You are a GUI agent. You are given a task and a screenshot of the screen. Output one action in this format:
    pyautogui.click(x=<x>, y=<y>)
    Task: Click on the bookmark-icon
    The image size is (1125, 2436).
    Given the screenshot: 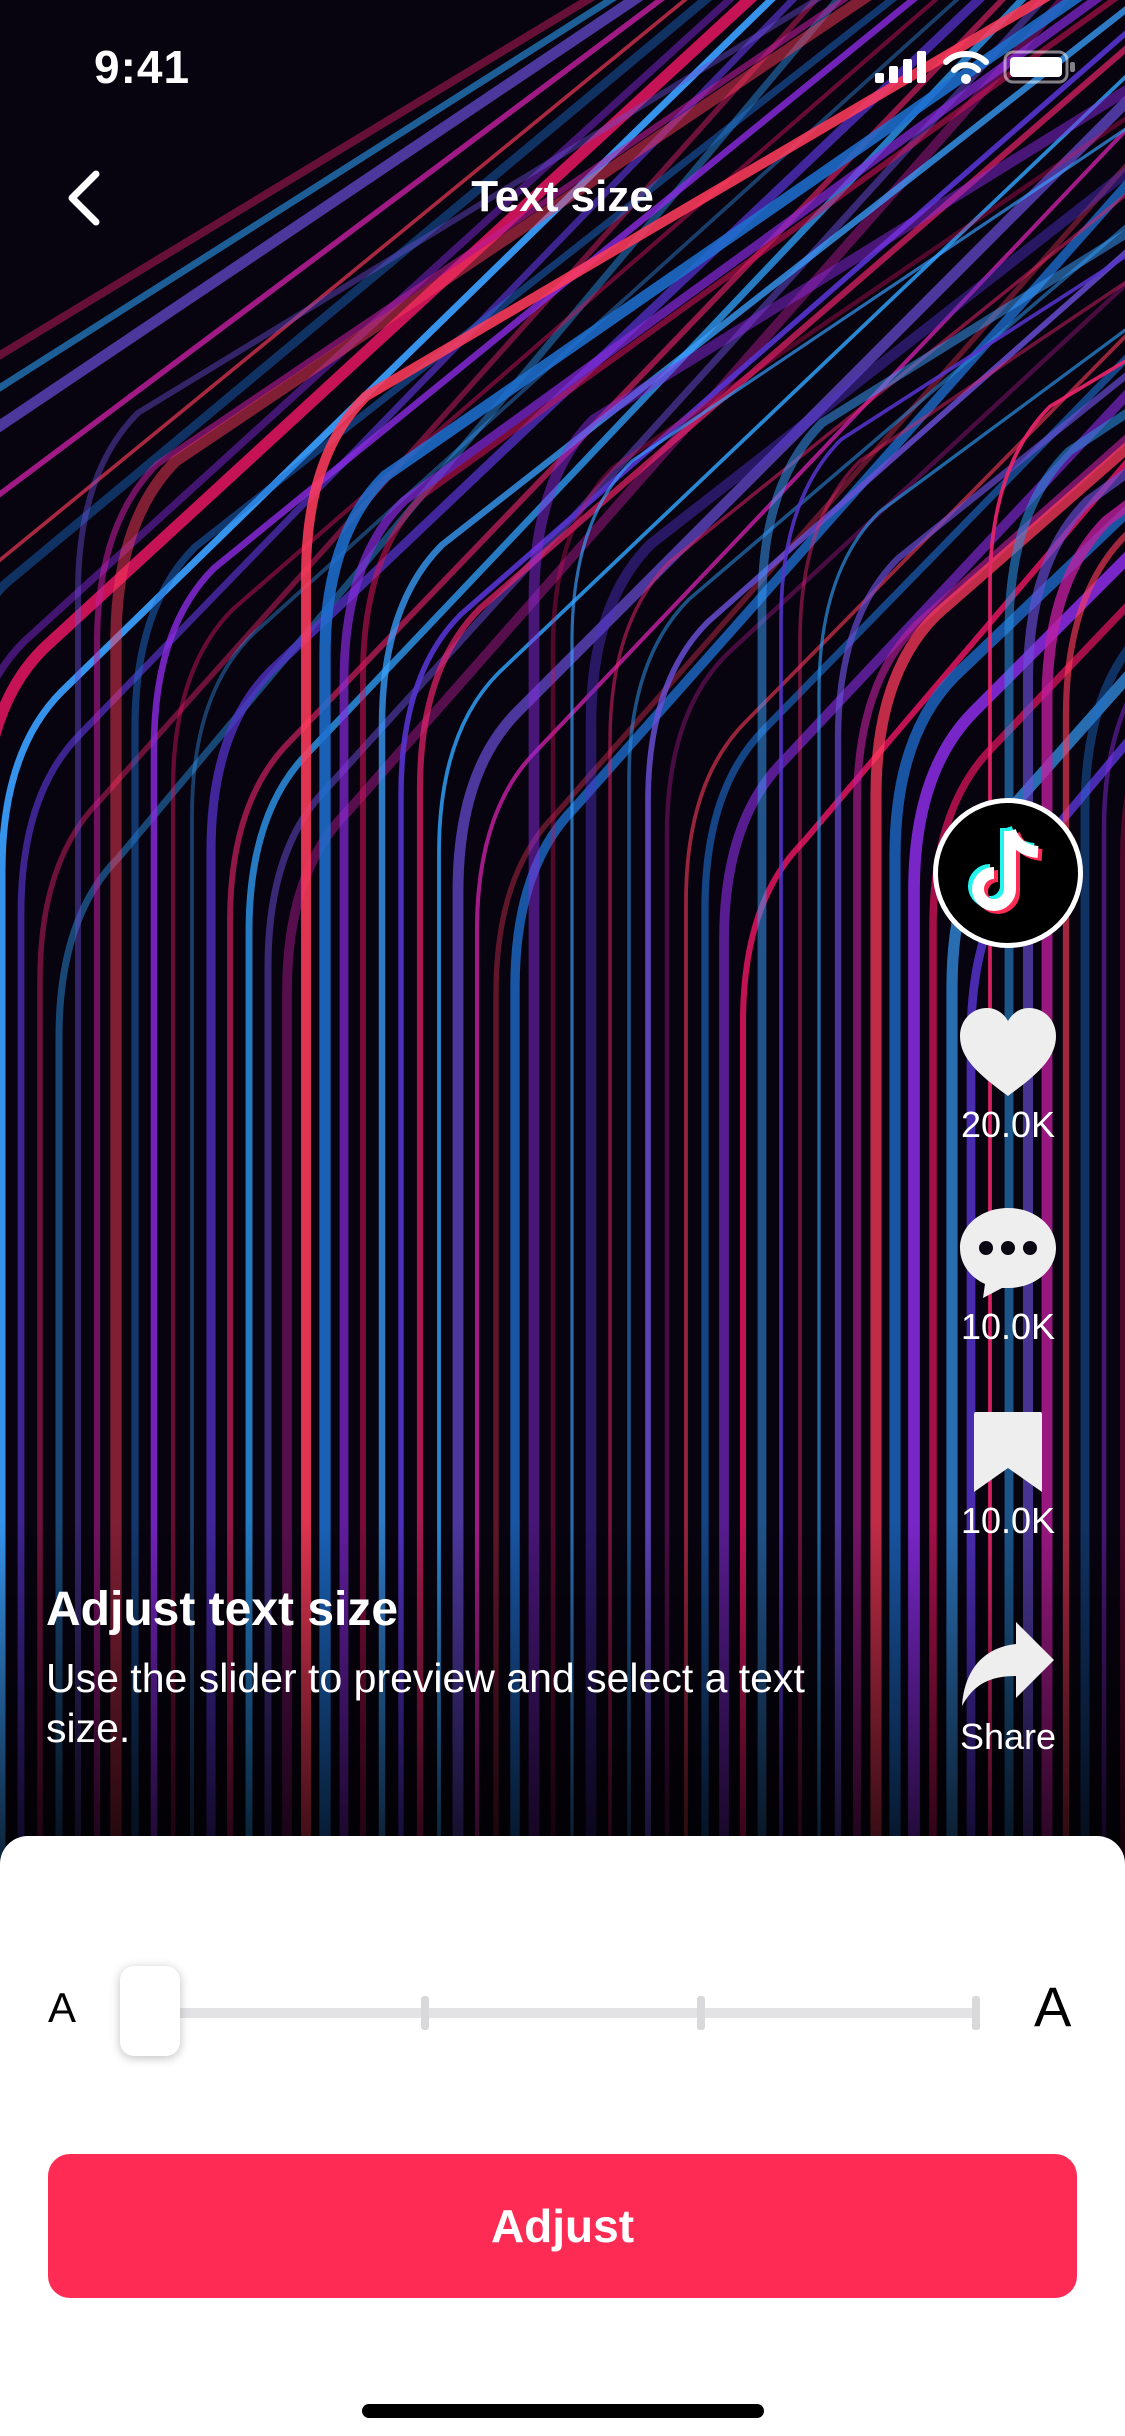 What is the action you would take?
    pyautogui.click(x=1007, y=1452)
    